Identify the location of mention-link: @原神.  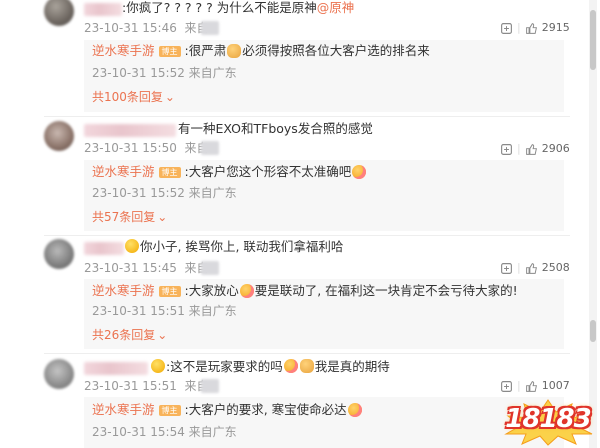
(336, 7).